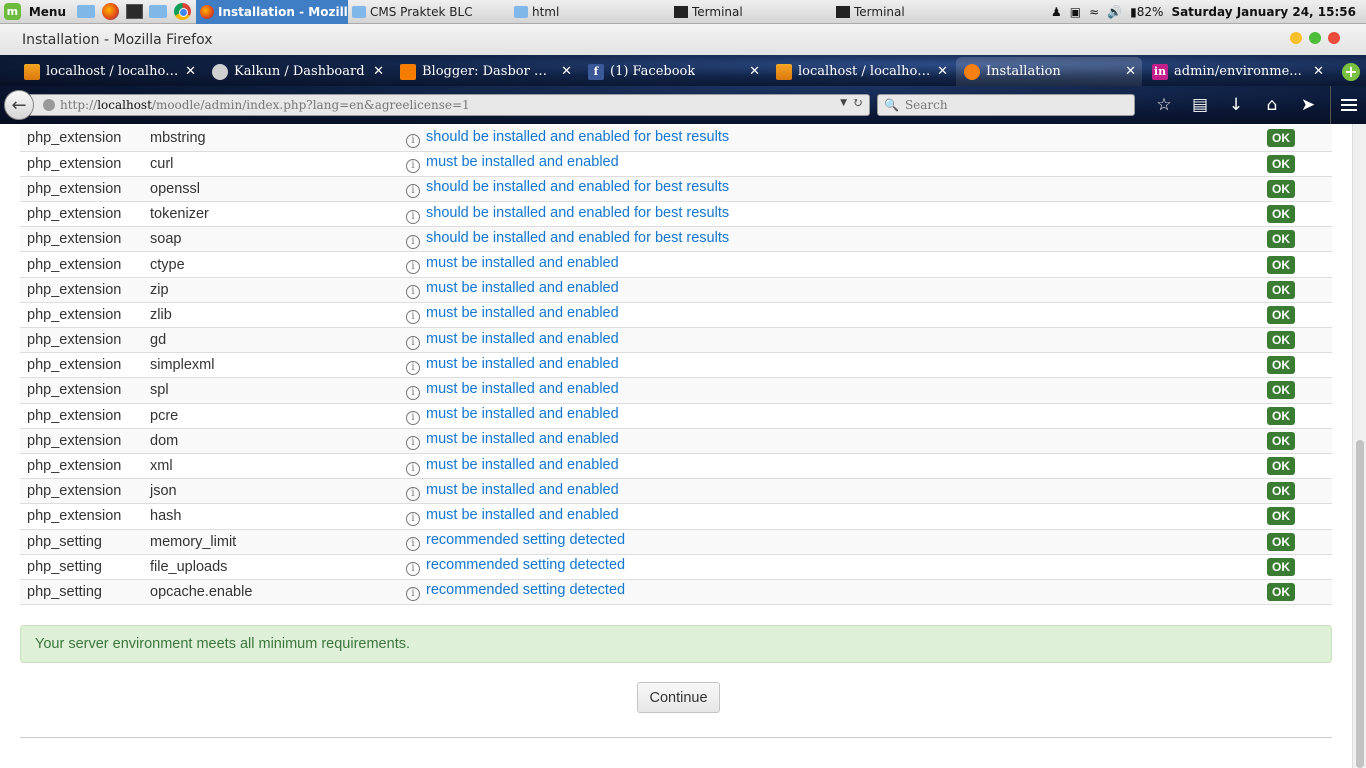 The width and height of the screenshot is (1366, 768). Describe the element at coordinates (1200, 105) in the screenshot. I see `reading-list-icon: ▤` at that location.